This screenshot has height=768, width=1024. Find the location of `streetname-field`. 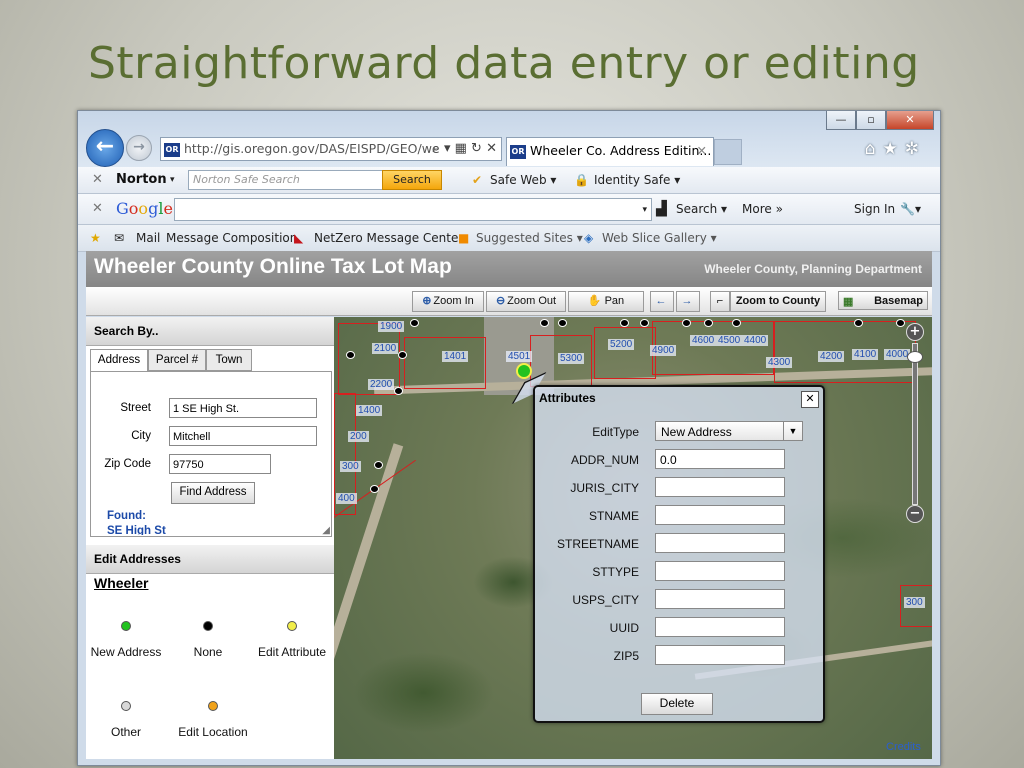

streetname-field is located at coordinates (720, 543).